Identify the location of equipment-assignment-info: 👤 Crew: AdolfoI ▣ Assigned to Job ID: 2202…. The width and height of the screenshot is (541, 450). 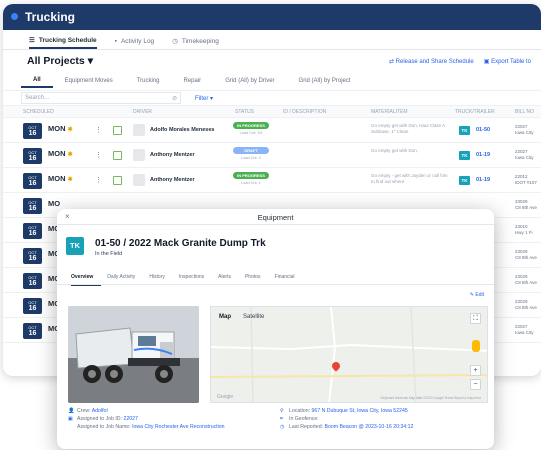
(146, 419).